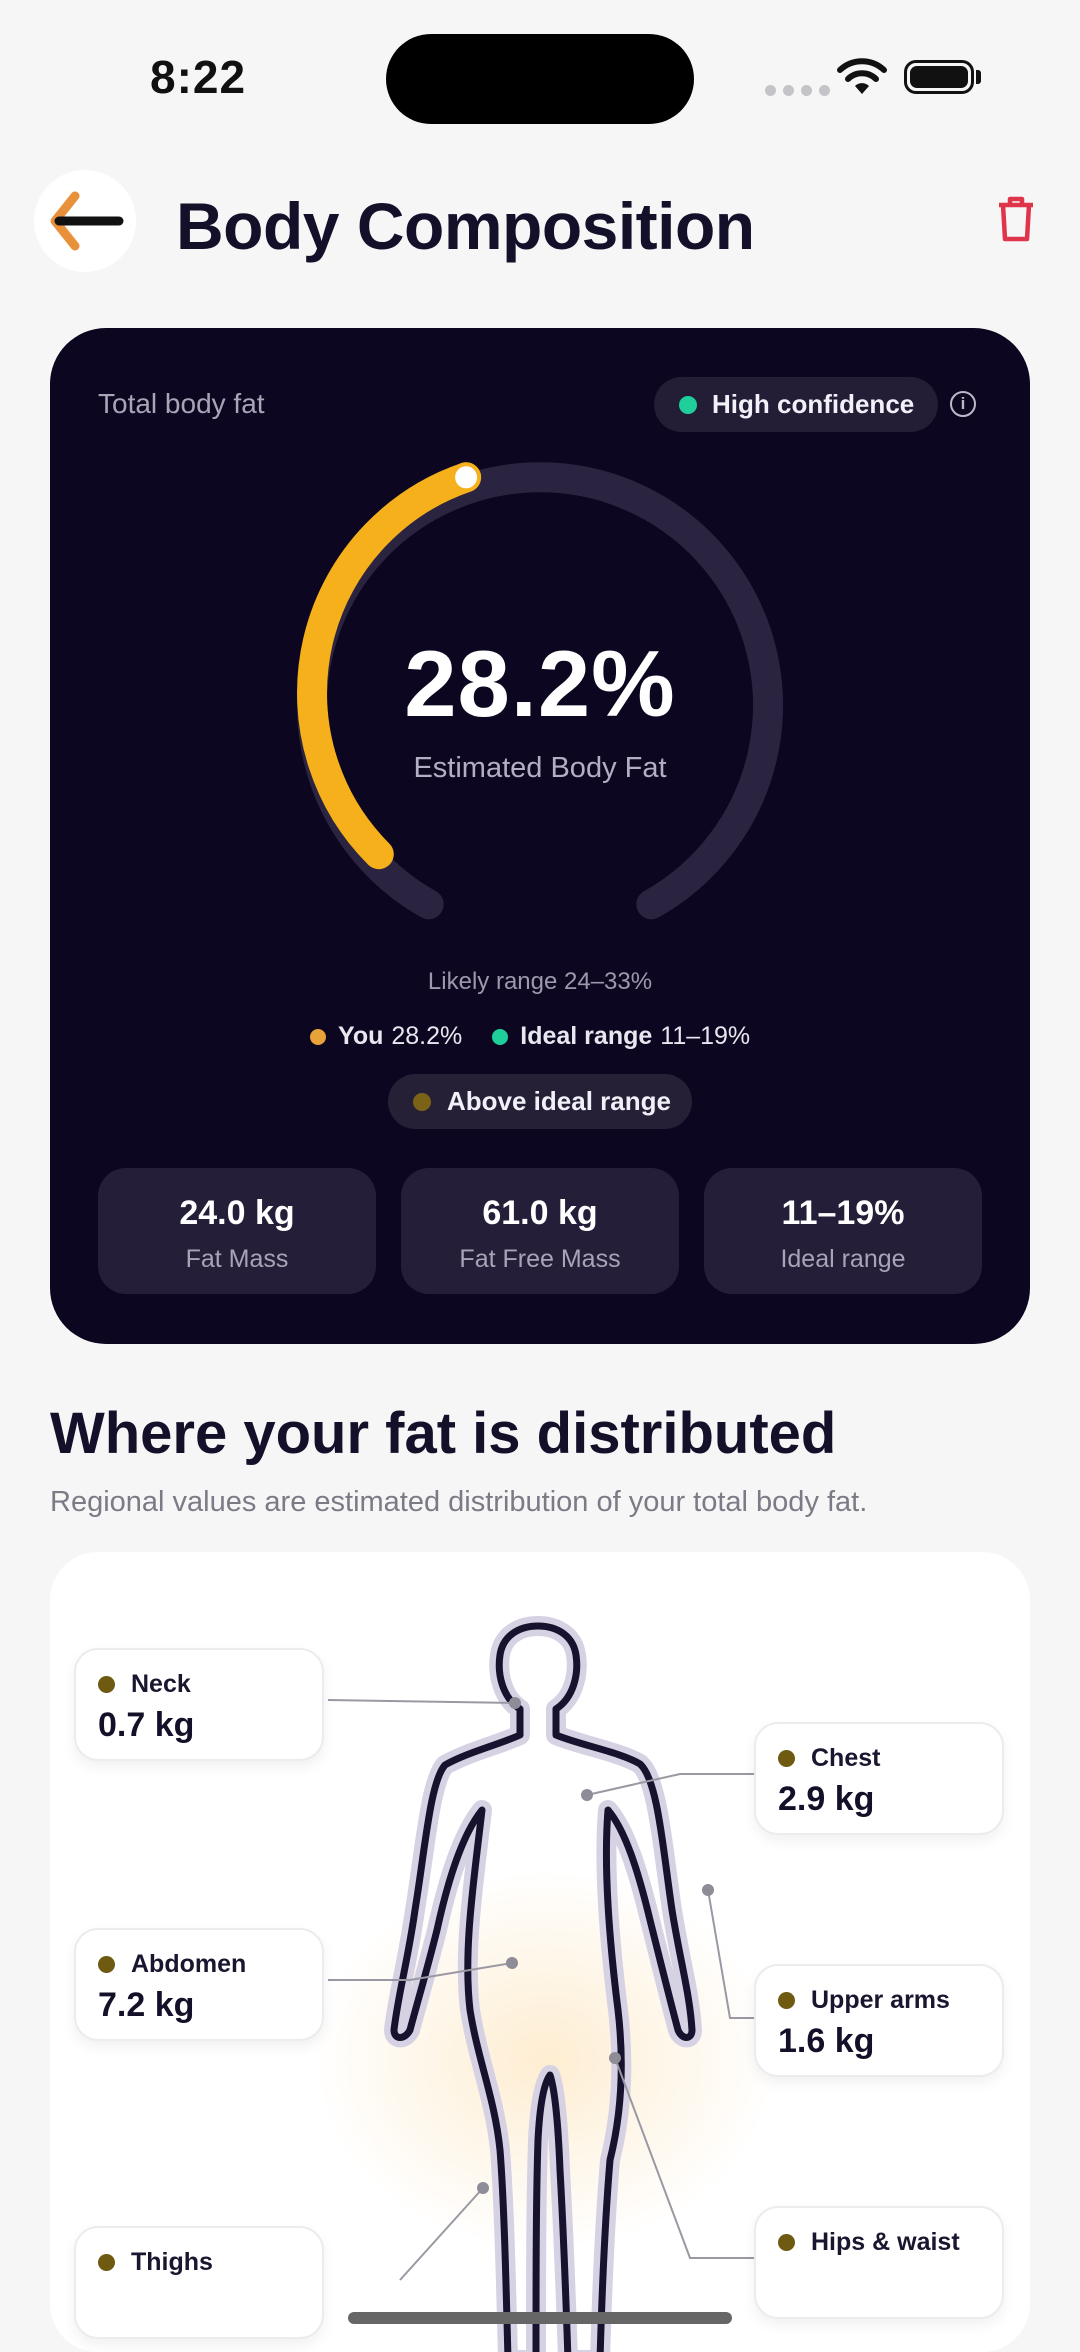 The height and width of the screenshot is (2352, 1080). What do you see at coordinates (939, 77) in the screenshot?
I see `battery-icon` at bounding box center [939, 77].